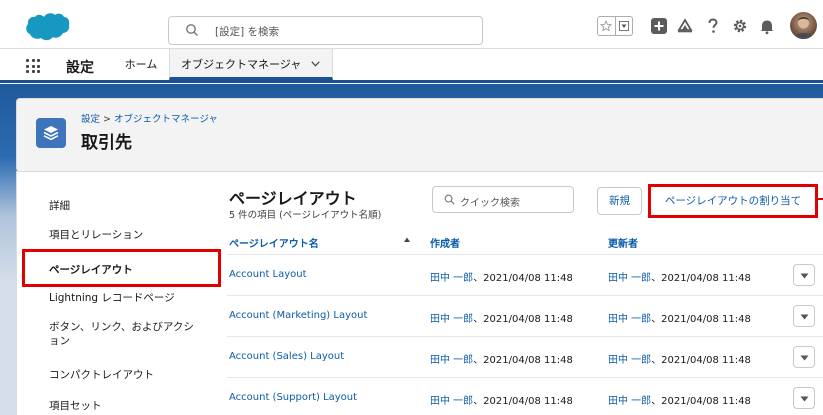 Image resolution: width=823 pixels, height=415 pixels. What do you see at coordinates (325, 30) in the screenshot?
I see `global-search-input: [設定] を検索` at bounding box center [325, 30].